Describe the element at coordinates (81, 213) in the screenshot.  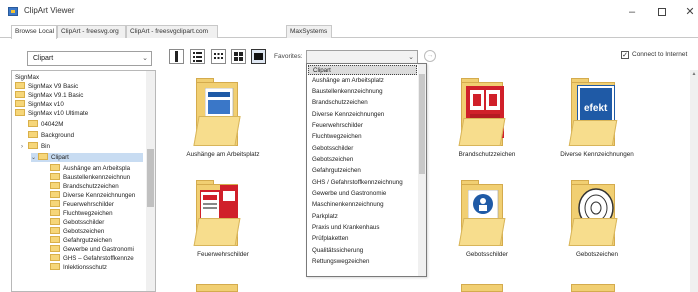
I see `tree-item: Fluchtwegzeichen` at that location.